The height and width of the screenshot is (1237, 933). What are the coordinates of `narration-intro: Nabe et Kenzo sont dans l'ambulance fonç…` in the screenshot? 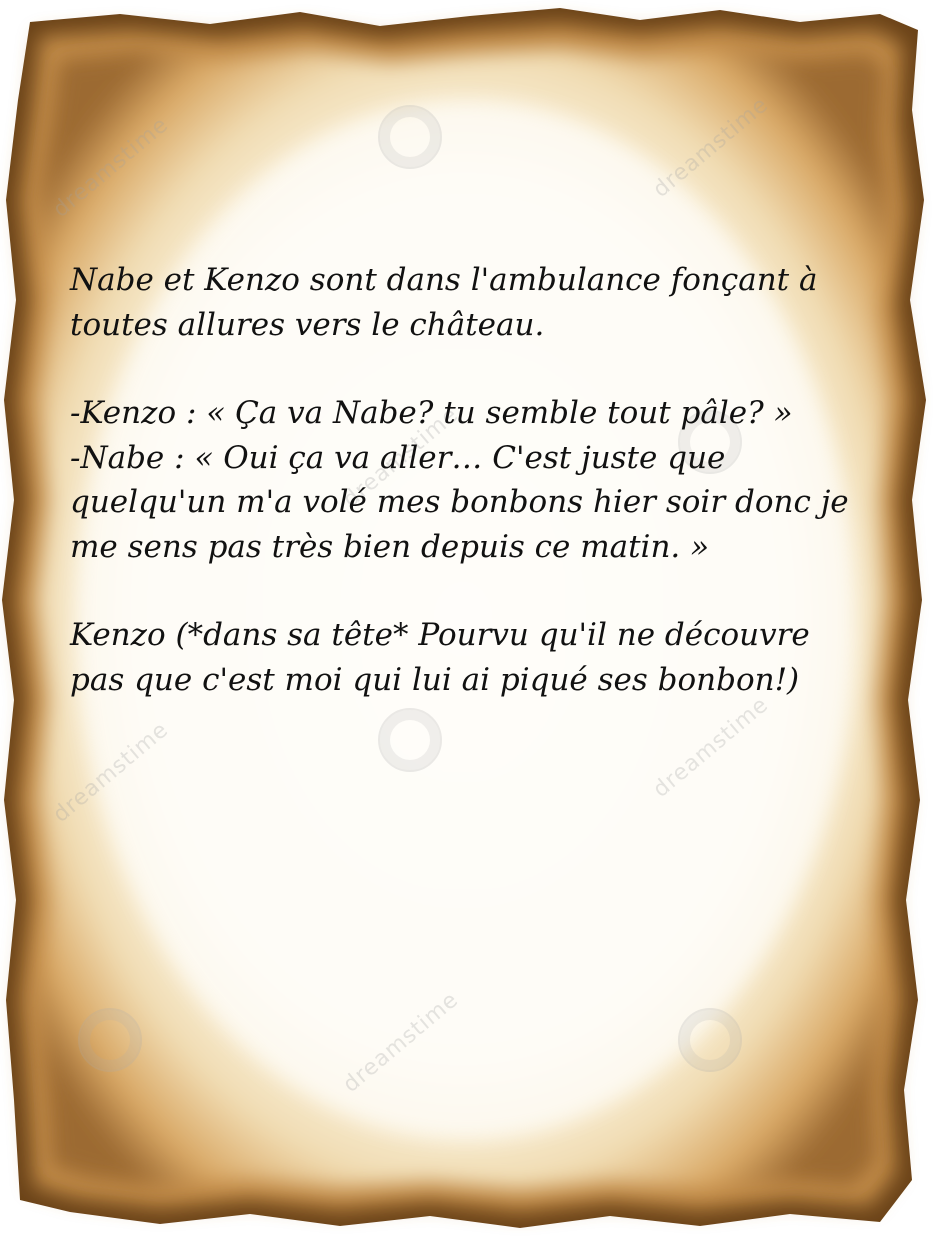 It's located at (449, 302).